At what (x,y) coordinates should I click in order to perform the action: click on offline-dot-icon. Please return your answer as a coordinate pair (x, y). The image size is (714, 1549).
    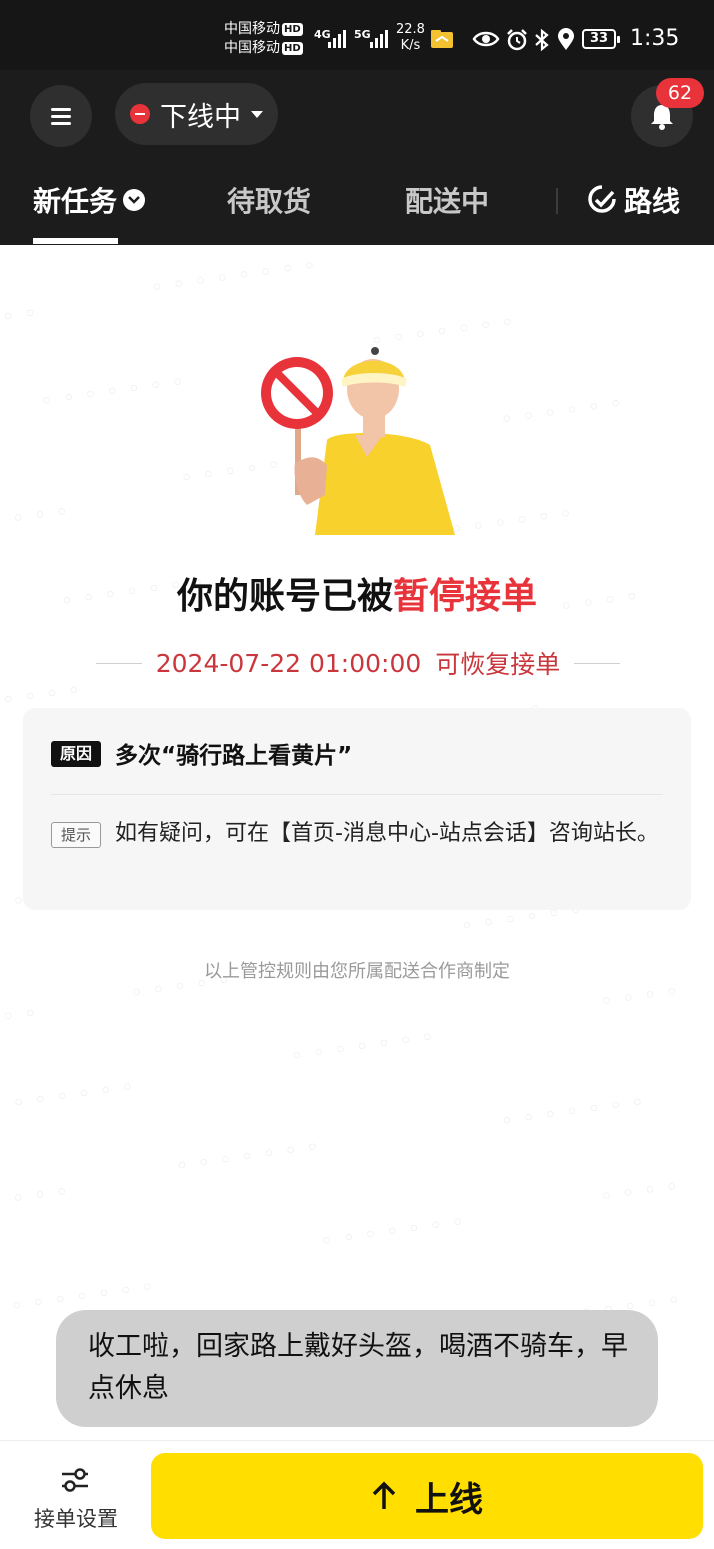
    Looking at the image, I should click on (140, 114).